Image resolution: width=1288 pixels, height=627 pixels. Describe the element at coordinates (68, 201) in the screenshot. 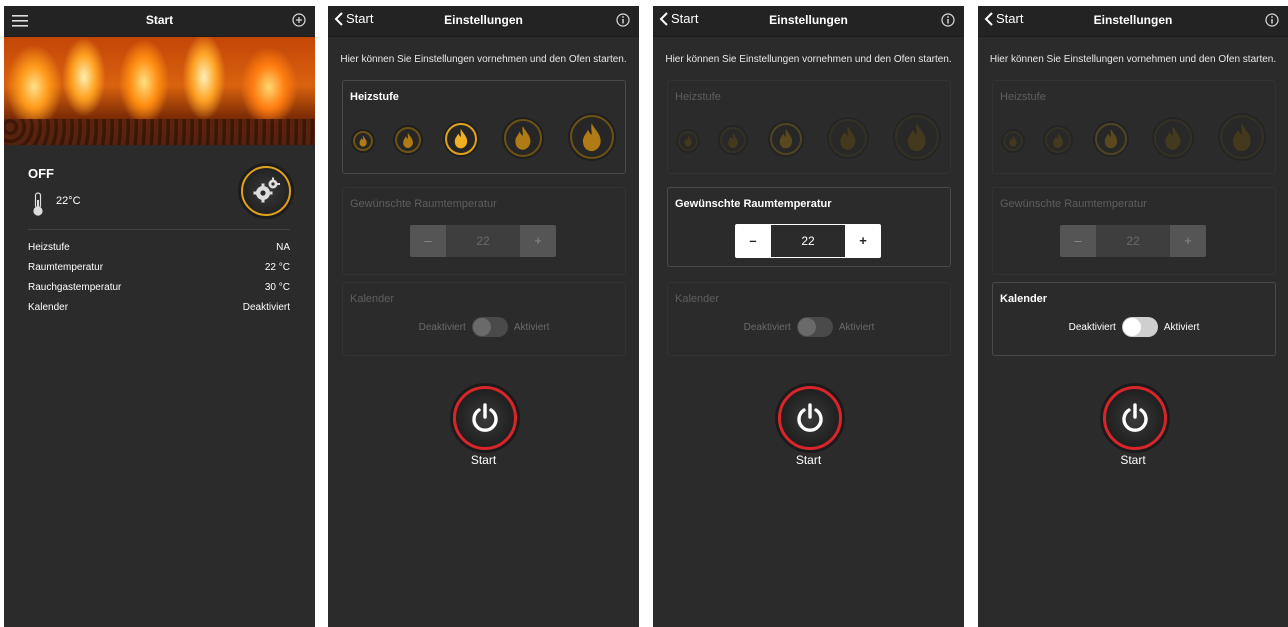

I see `current-temperature: 22°C` at that location.